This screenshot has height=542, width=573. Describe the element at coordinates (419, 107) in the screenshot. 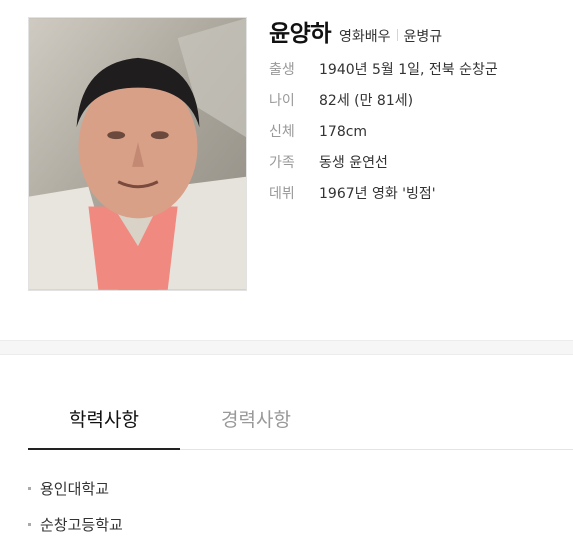

I see `detail-row-age: 나이 82세 (만 81세)` at that location.